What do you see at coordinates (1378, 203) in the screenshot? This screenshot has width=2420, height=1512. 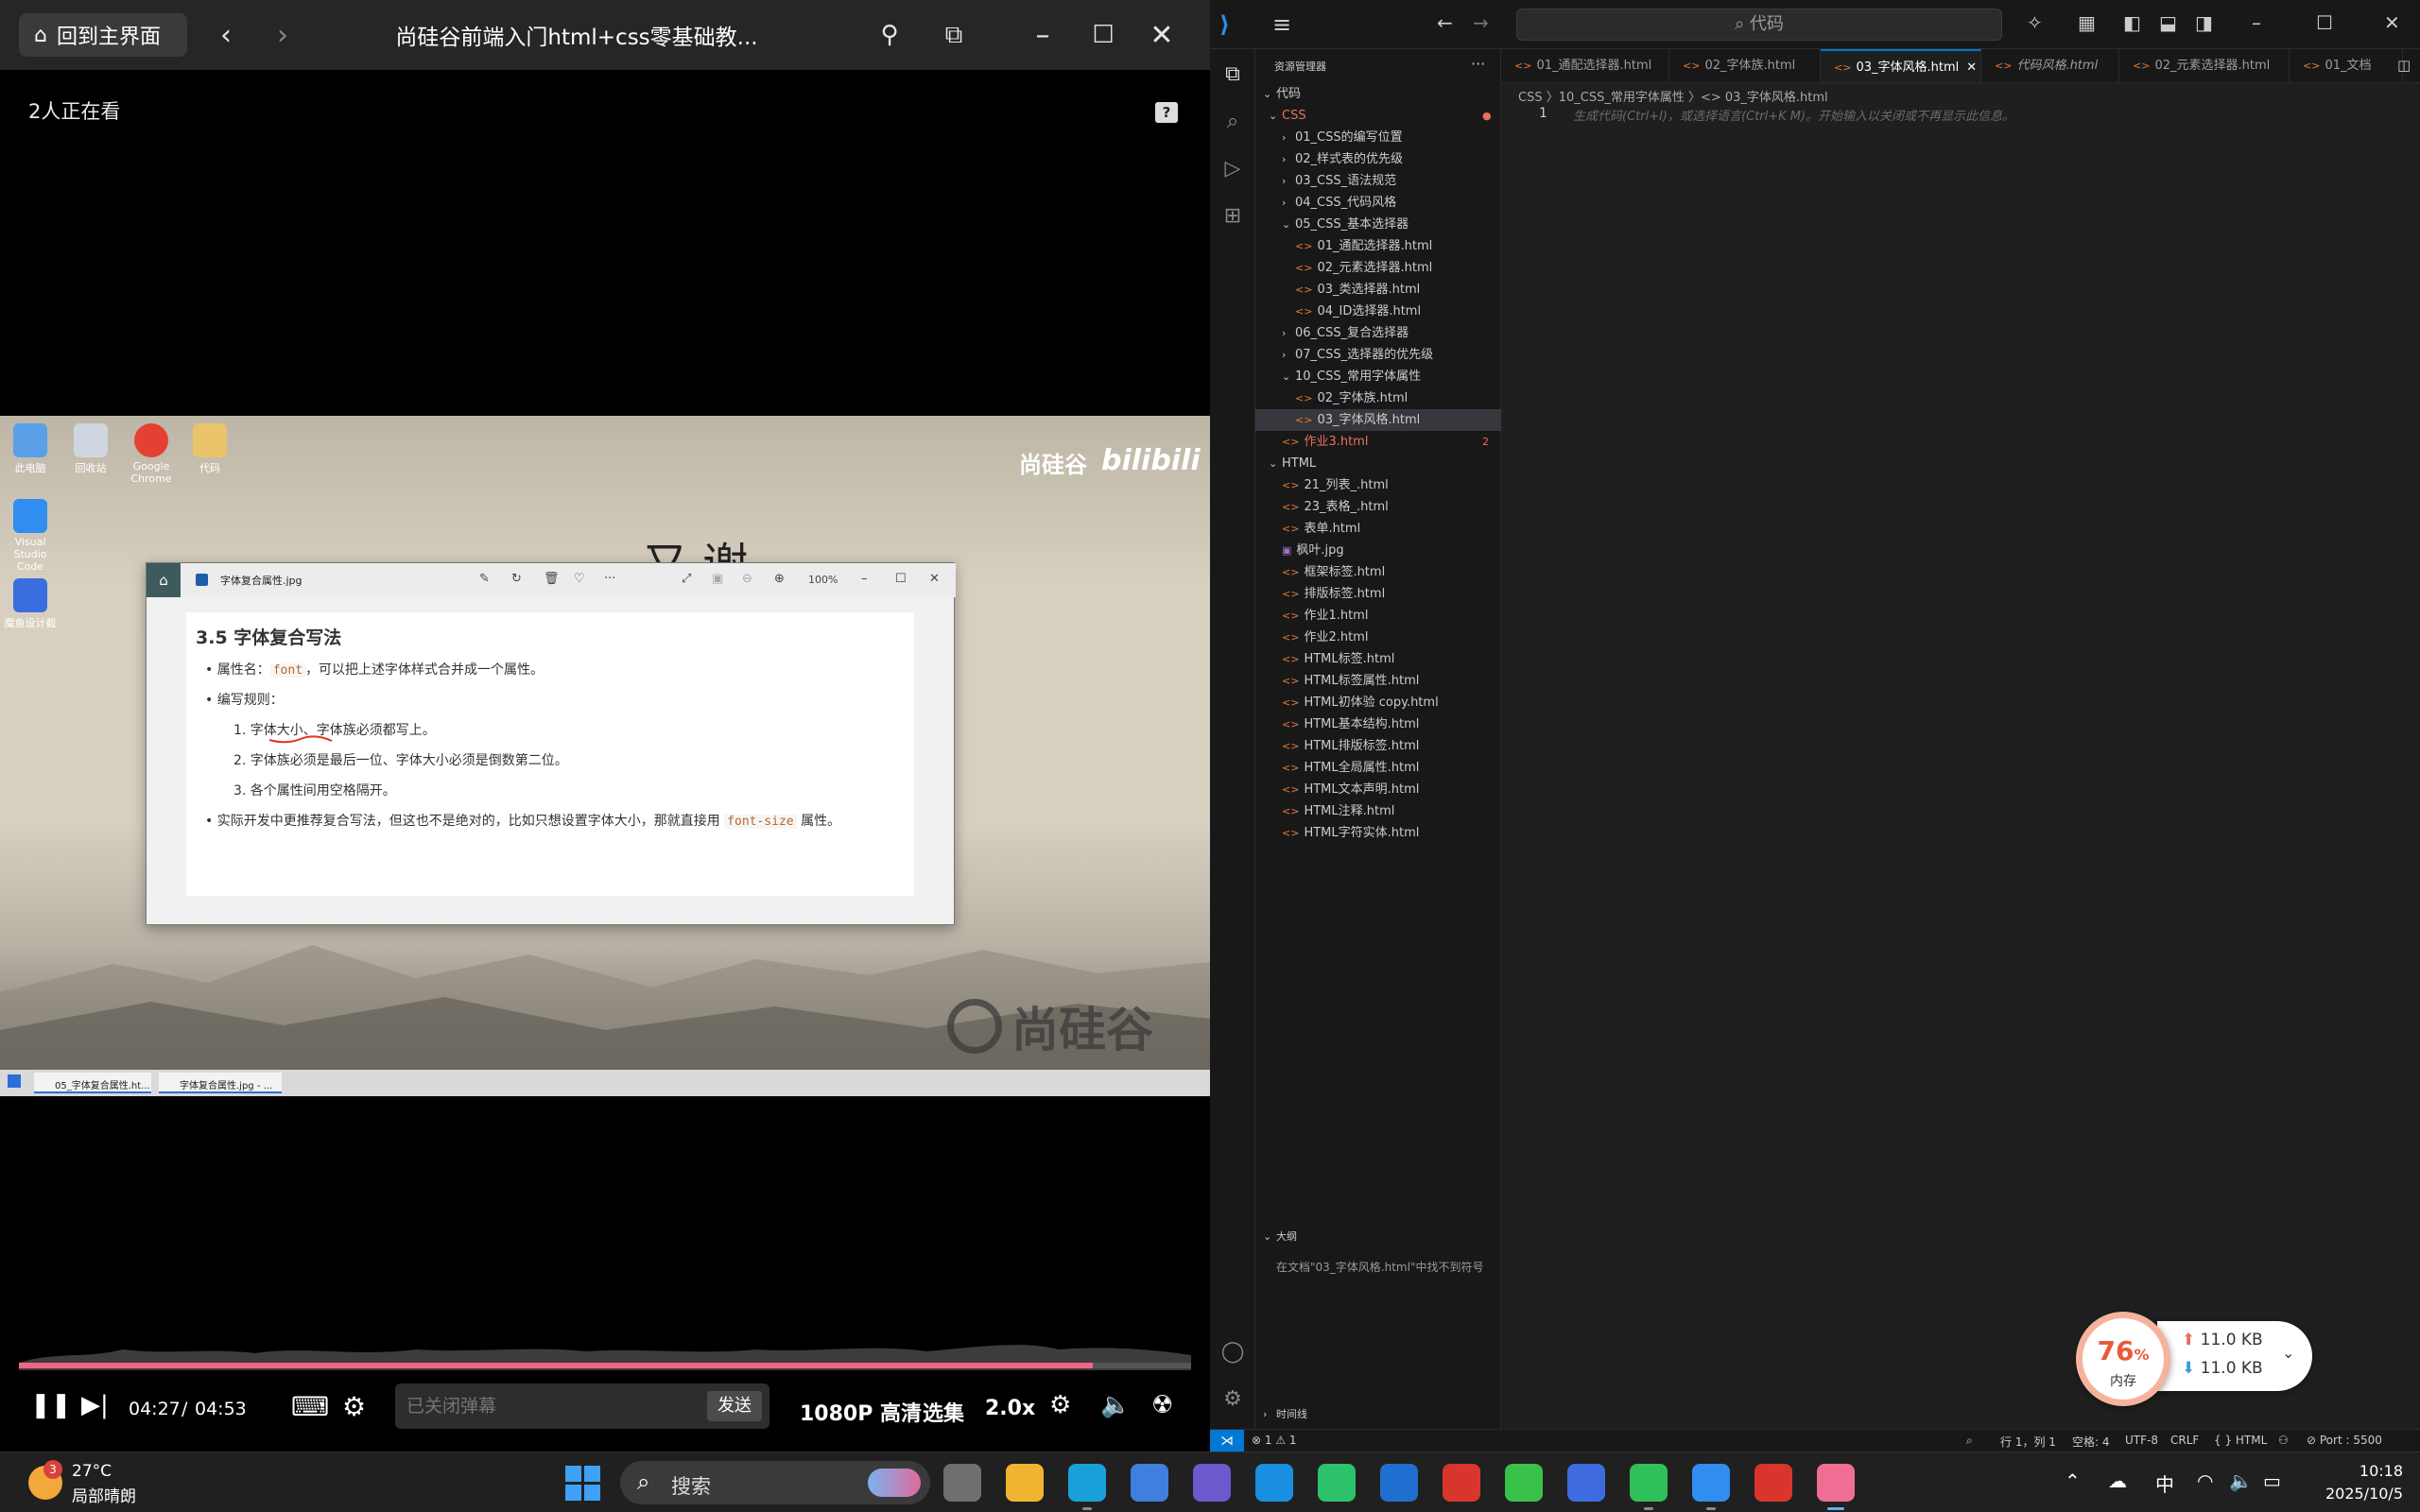 I see `tree-folder: › 04_CSS_代码风格` at bounding box center [1378, 203].